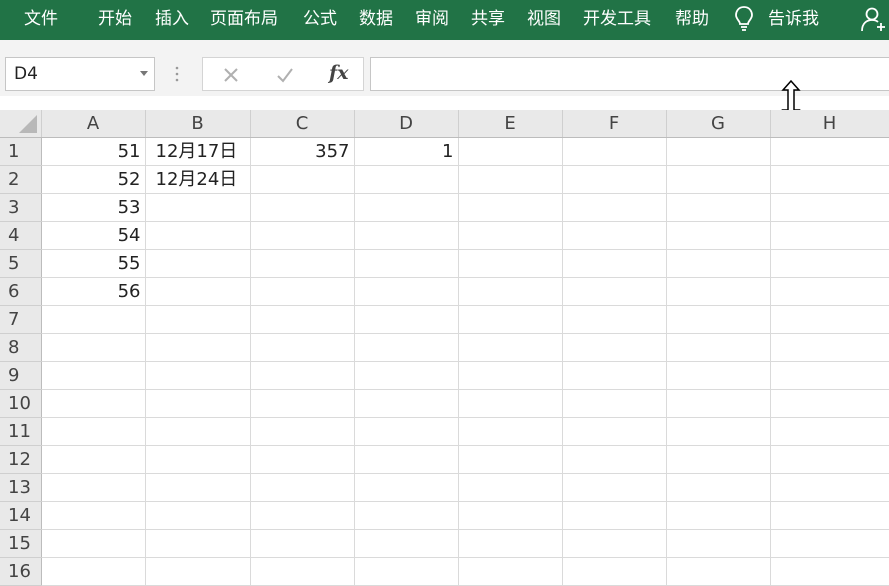 This screenshot has width=889, height=586. I want to click on cell-F15, so click(614, 543).